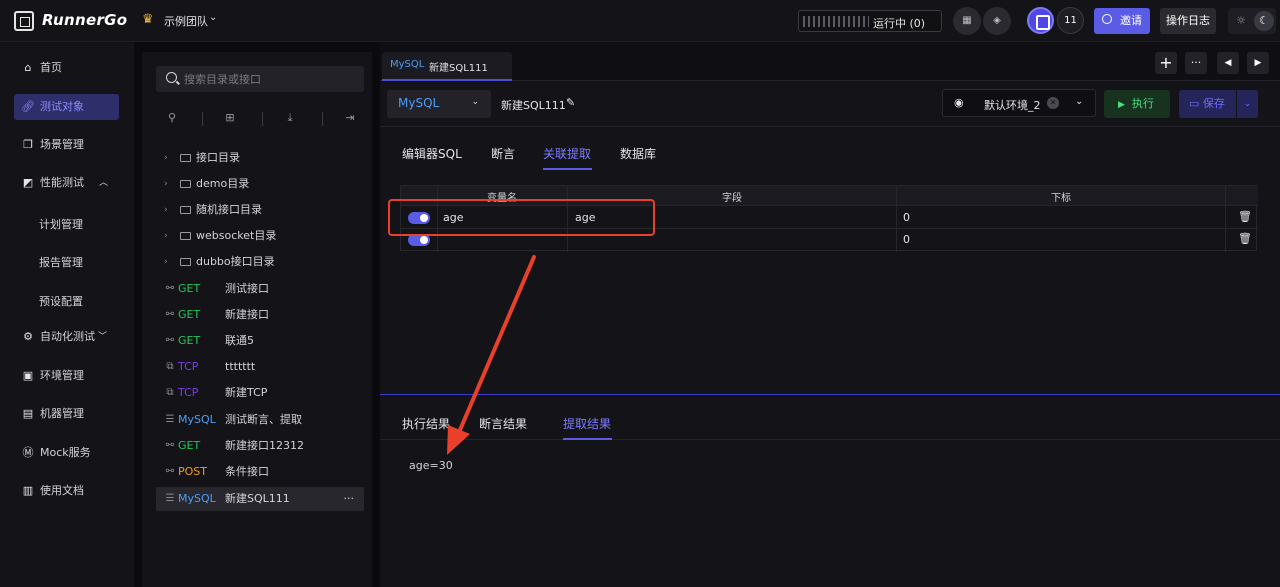 Image resolution: width=1280 pixels, height=587 pixels. What do you see at coordinates (830, 61) in the screenshot?
I see `tab-strip: MySQL 新建SQL111 + ··· ◀ ▶` at bounding box center [830, 61].